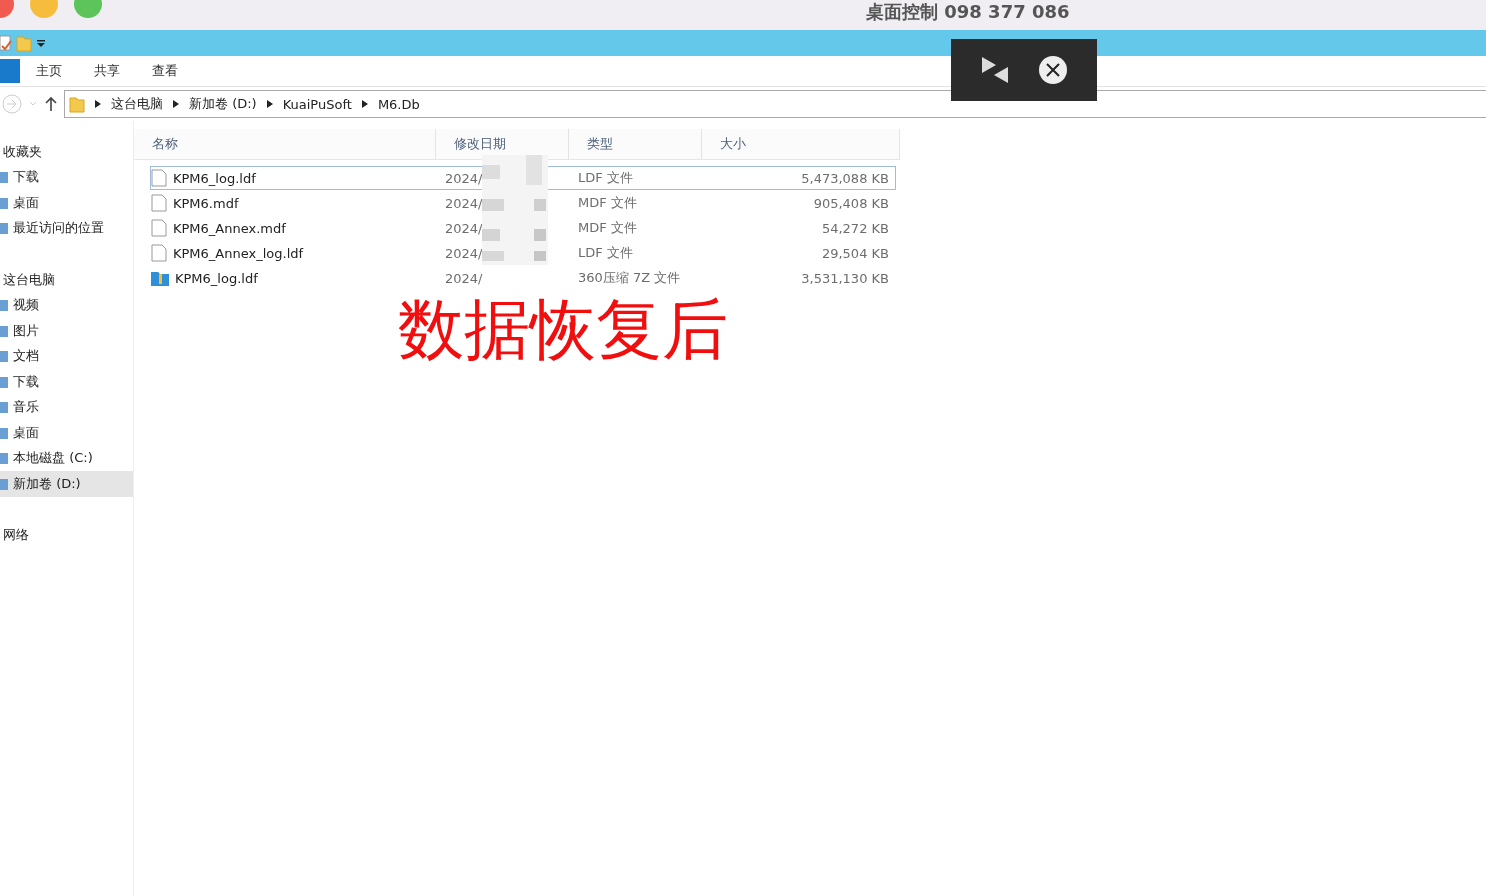 The image size is (1486, 896). What do you see at coordinates (294, 253) in the screenshot?
I see `file-name: KPM6_Annex_log.ldf` at bounding box center [294, 253].